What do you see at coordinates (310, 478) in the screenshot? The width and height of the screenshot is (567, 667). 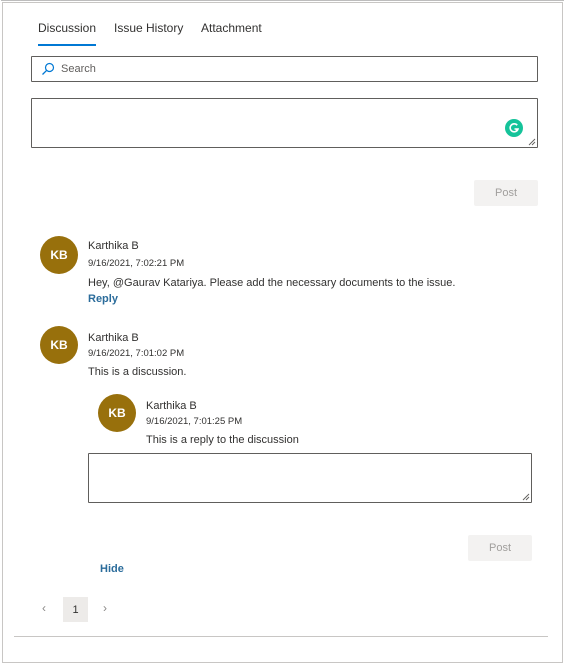 I see `reply-input` at bounding box center [310, 478].